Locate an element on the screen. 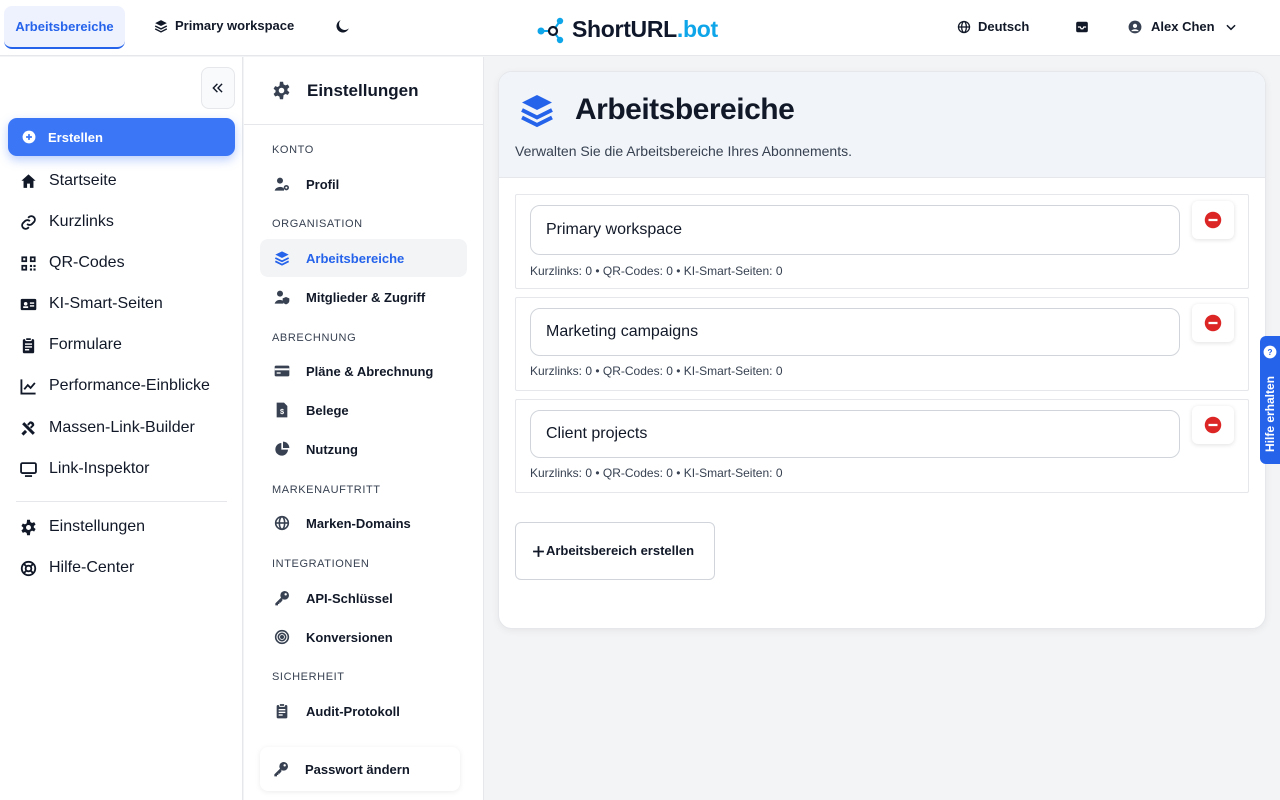 Image resolution: width=1280 pixels, height=800 pixels. section-label-integrationen: INTEGRATIONEN is located at coordinates (321, 564).